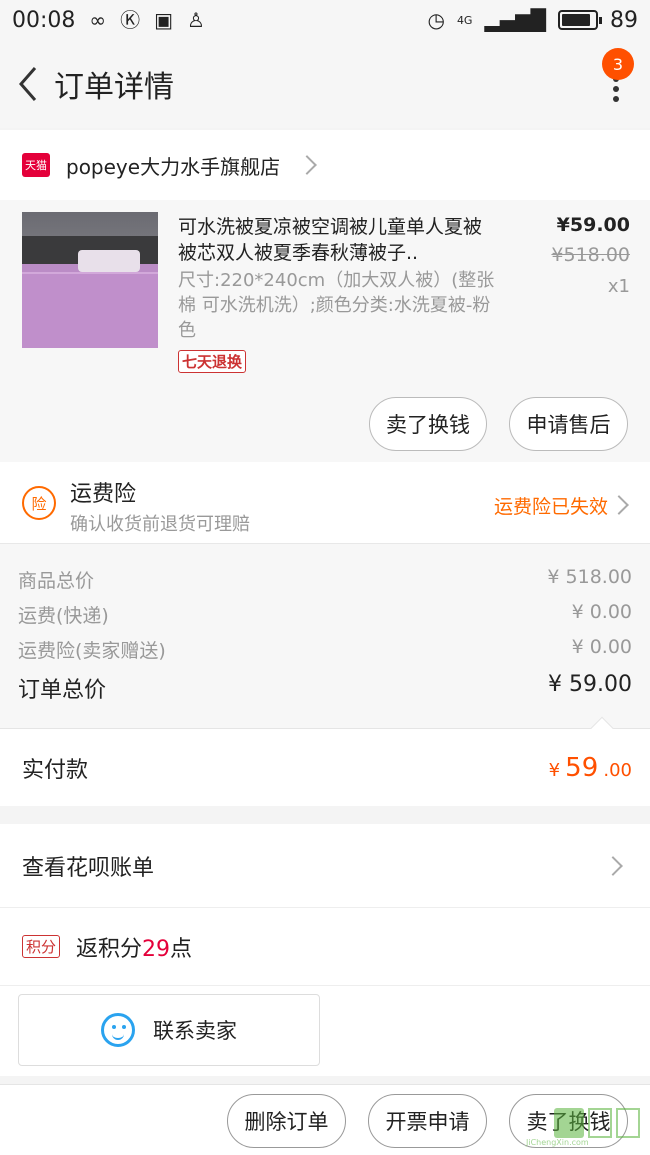 This screenshot has width=650, height=1155. I want to click on nav-bar: 订单详情 3, so click(325, 84).